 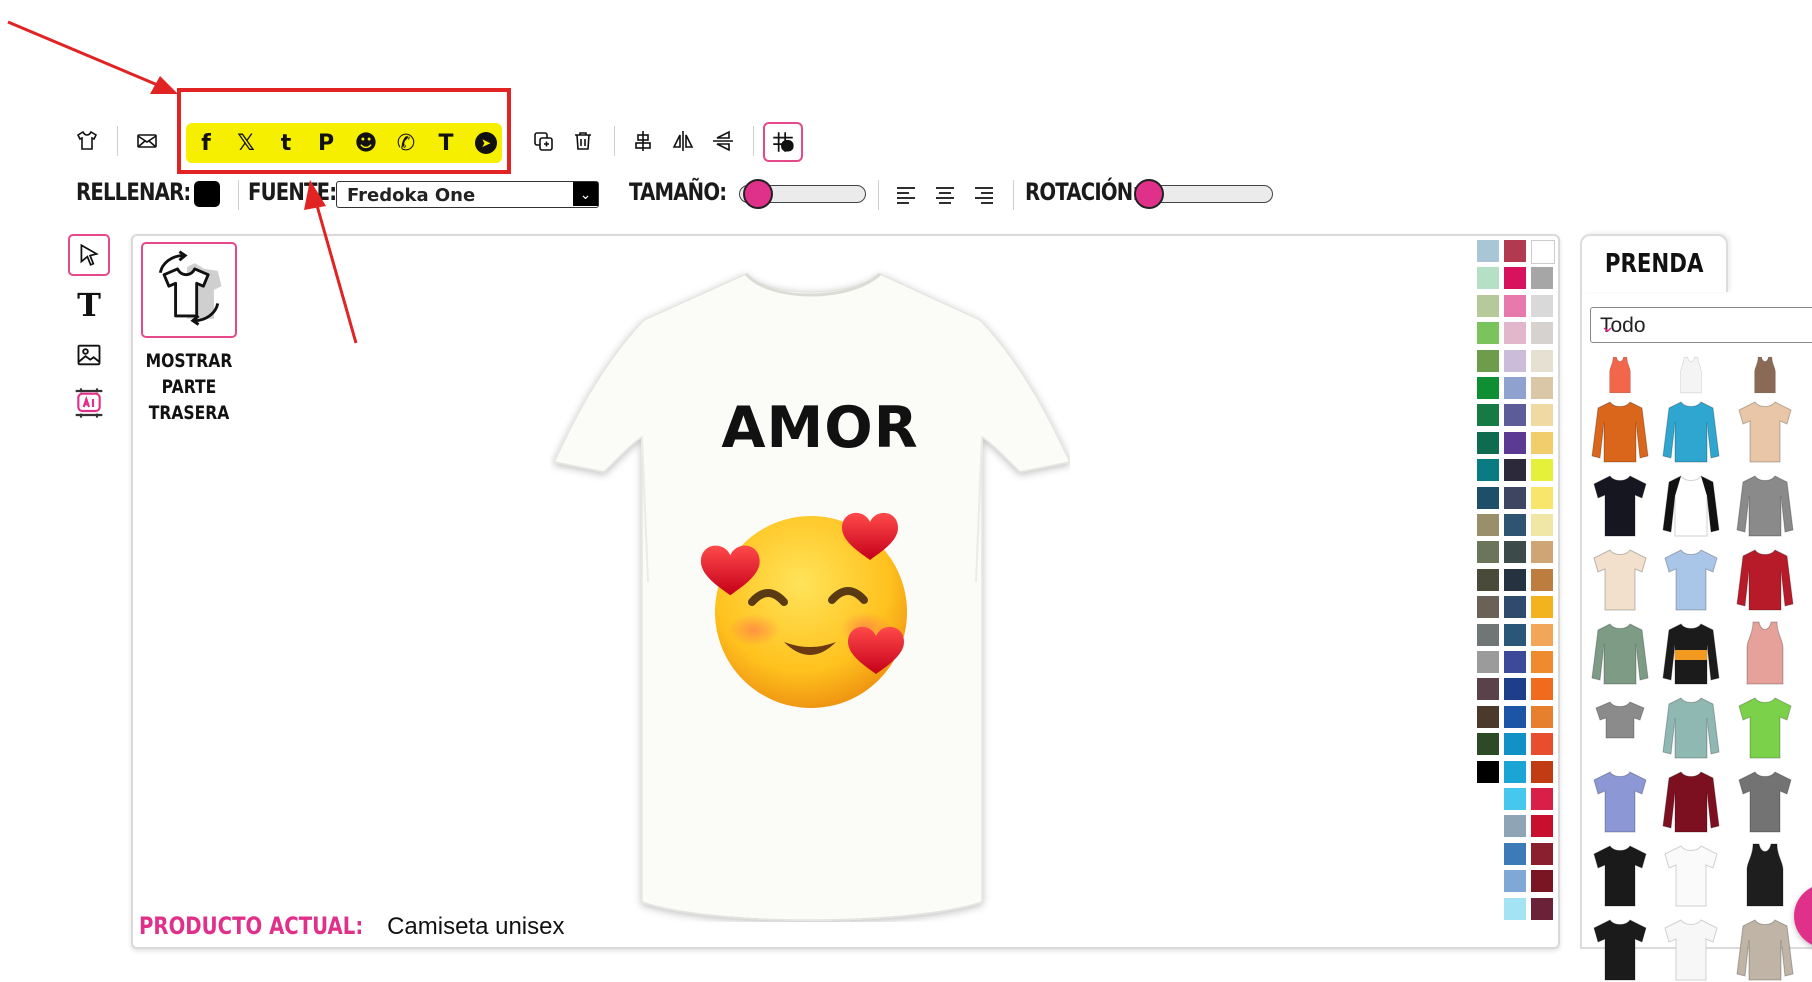 What do you see at coordinates (984, 195) in the screenshot?
I see `align-right-icon` at bounding box center [984, 195].